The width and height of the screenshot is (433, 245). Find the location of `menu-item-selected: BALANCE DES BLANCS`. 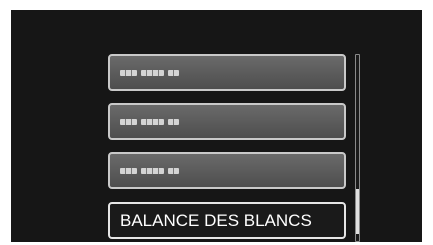

menu-item-selected: BALANCE DES BLANCS is located at coordinates (227, 220).